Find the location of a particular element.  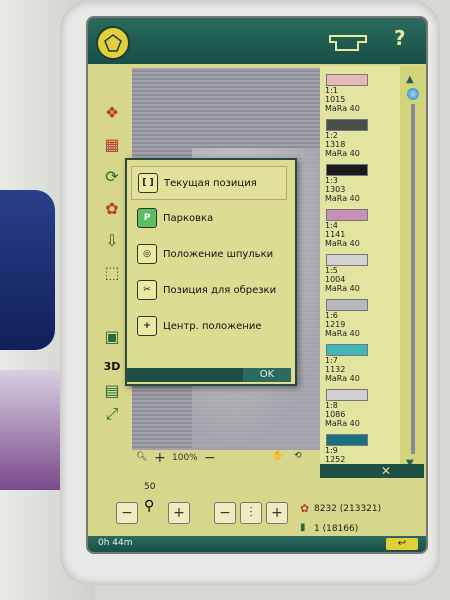

elapsed-time: 0h 44m is located at coordinates (115, 543).